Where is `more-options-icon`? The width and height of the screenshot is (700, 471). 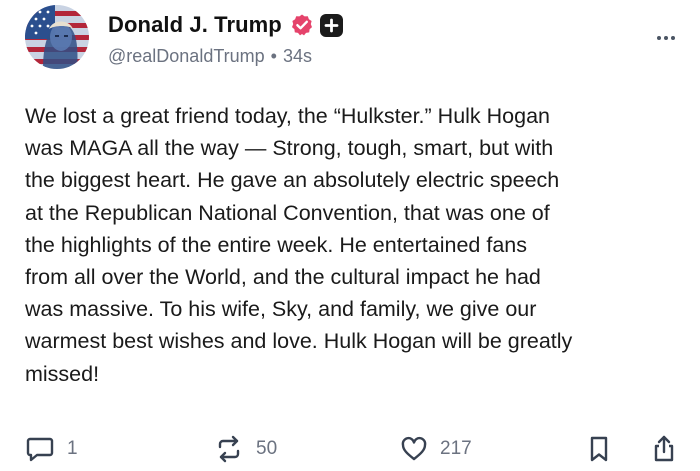 more-options-icon is located at coordinates (666, 38).